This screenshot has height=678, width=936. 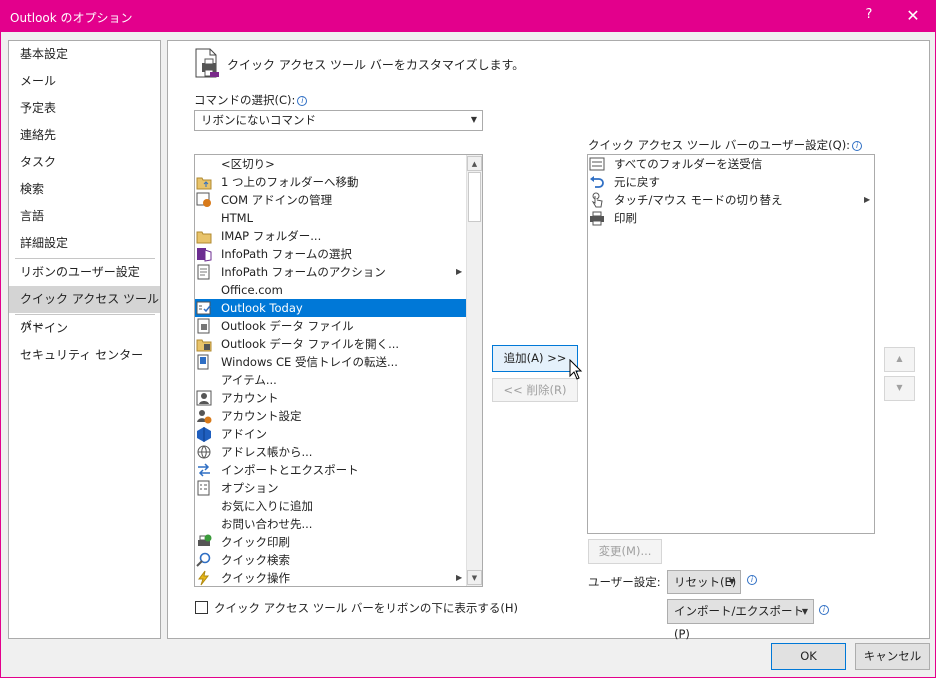 I want to click on quick-access-toolbar-icon, so click(x=207, y=63).